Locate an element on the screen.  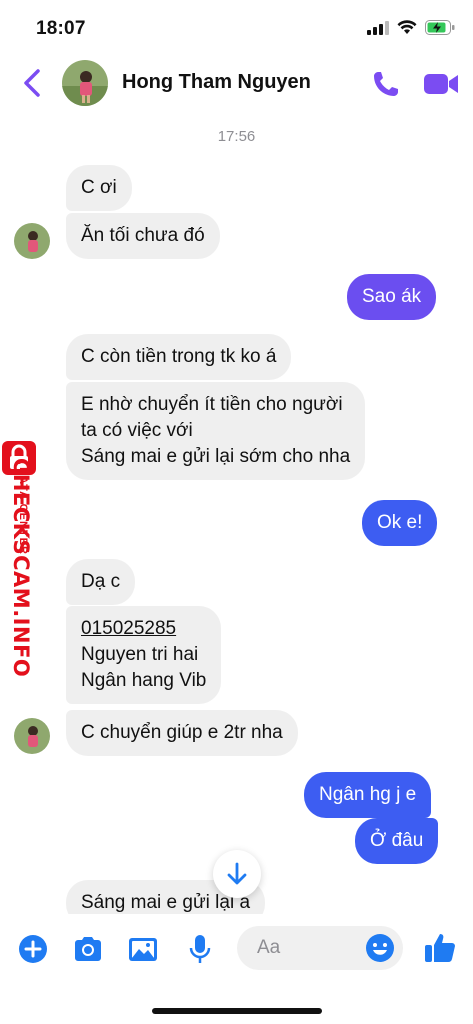
plus-circle-icon is located at coordinates (33, 949).